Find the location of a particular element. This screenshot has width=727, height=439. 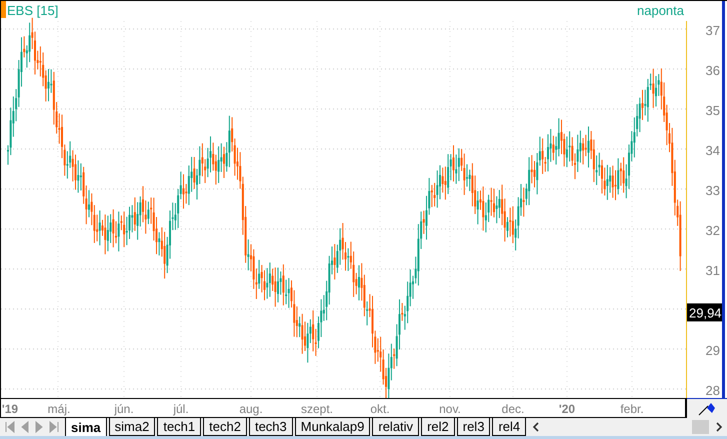

month-label: aug. is located at coordinates (251, 409).